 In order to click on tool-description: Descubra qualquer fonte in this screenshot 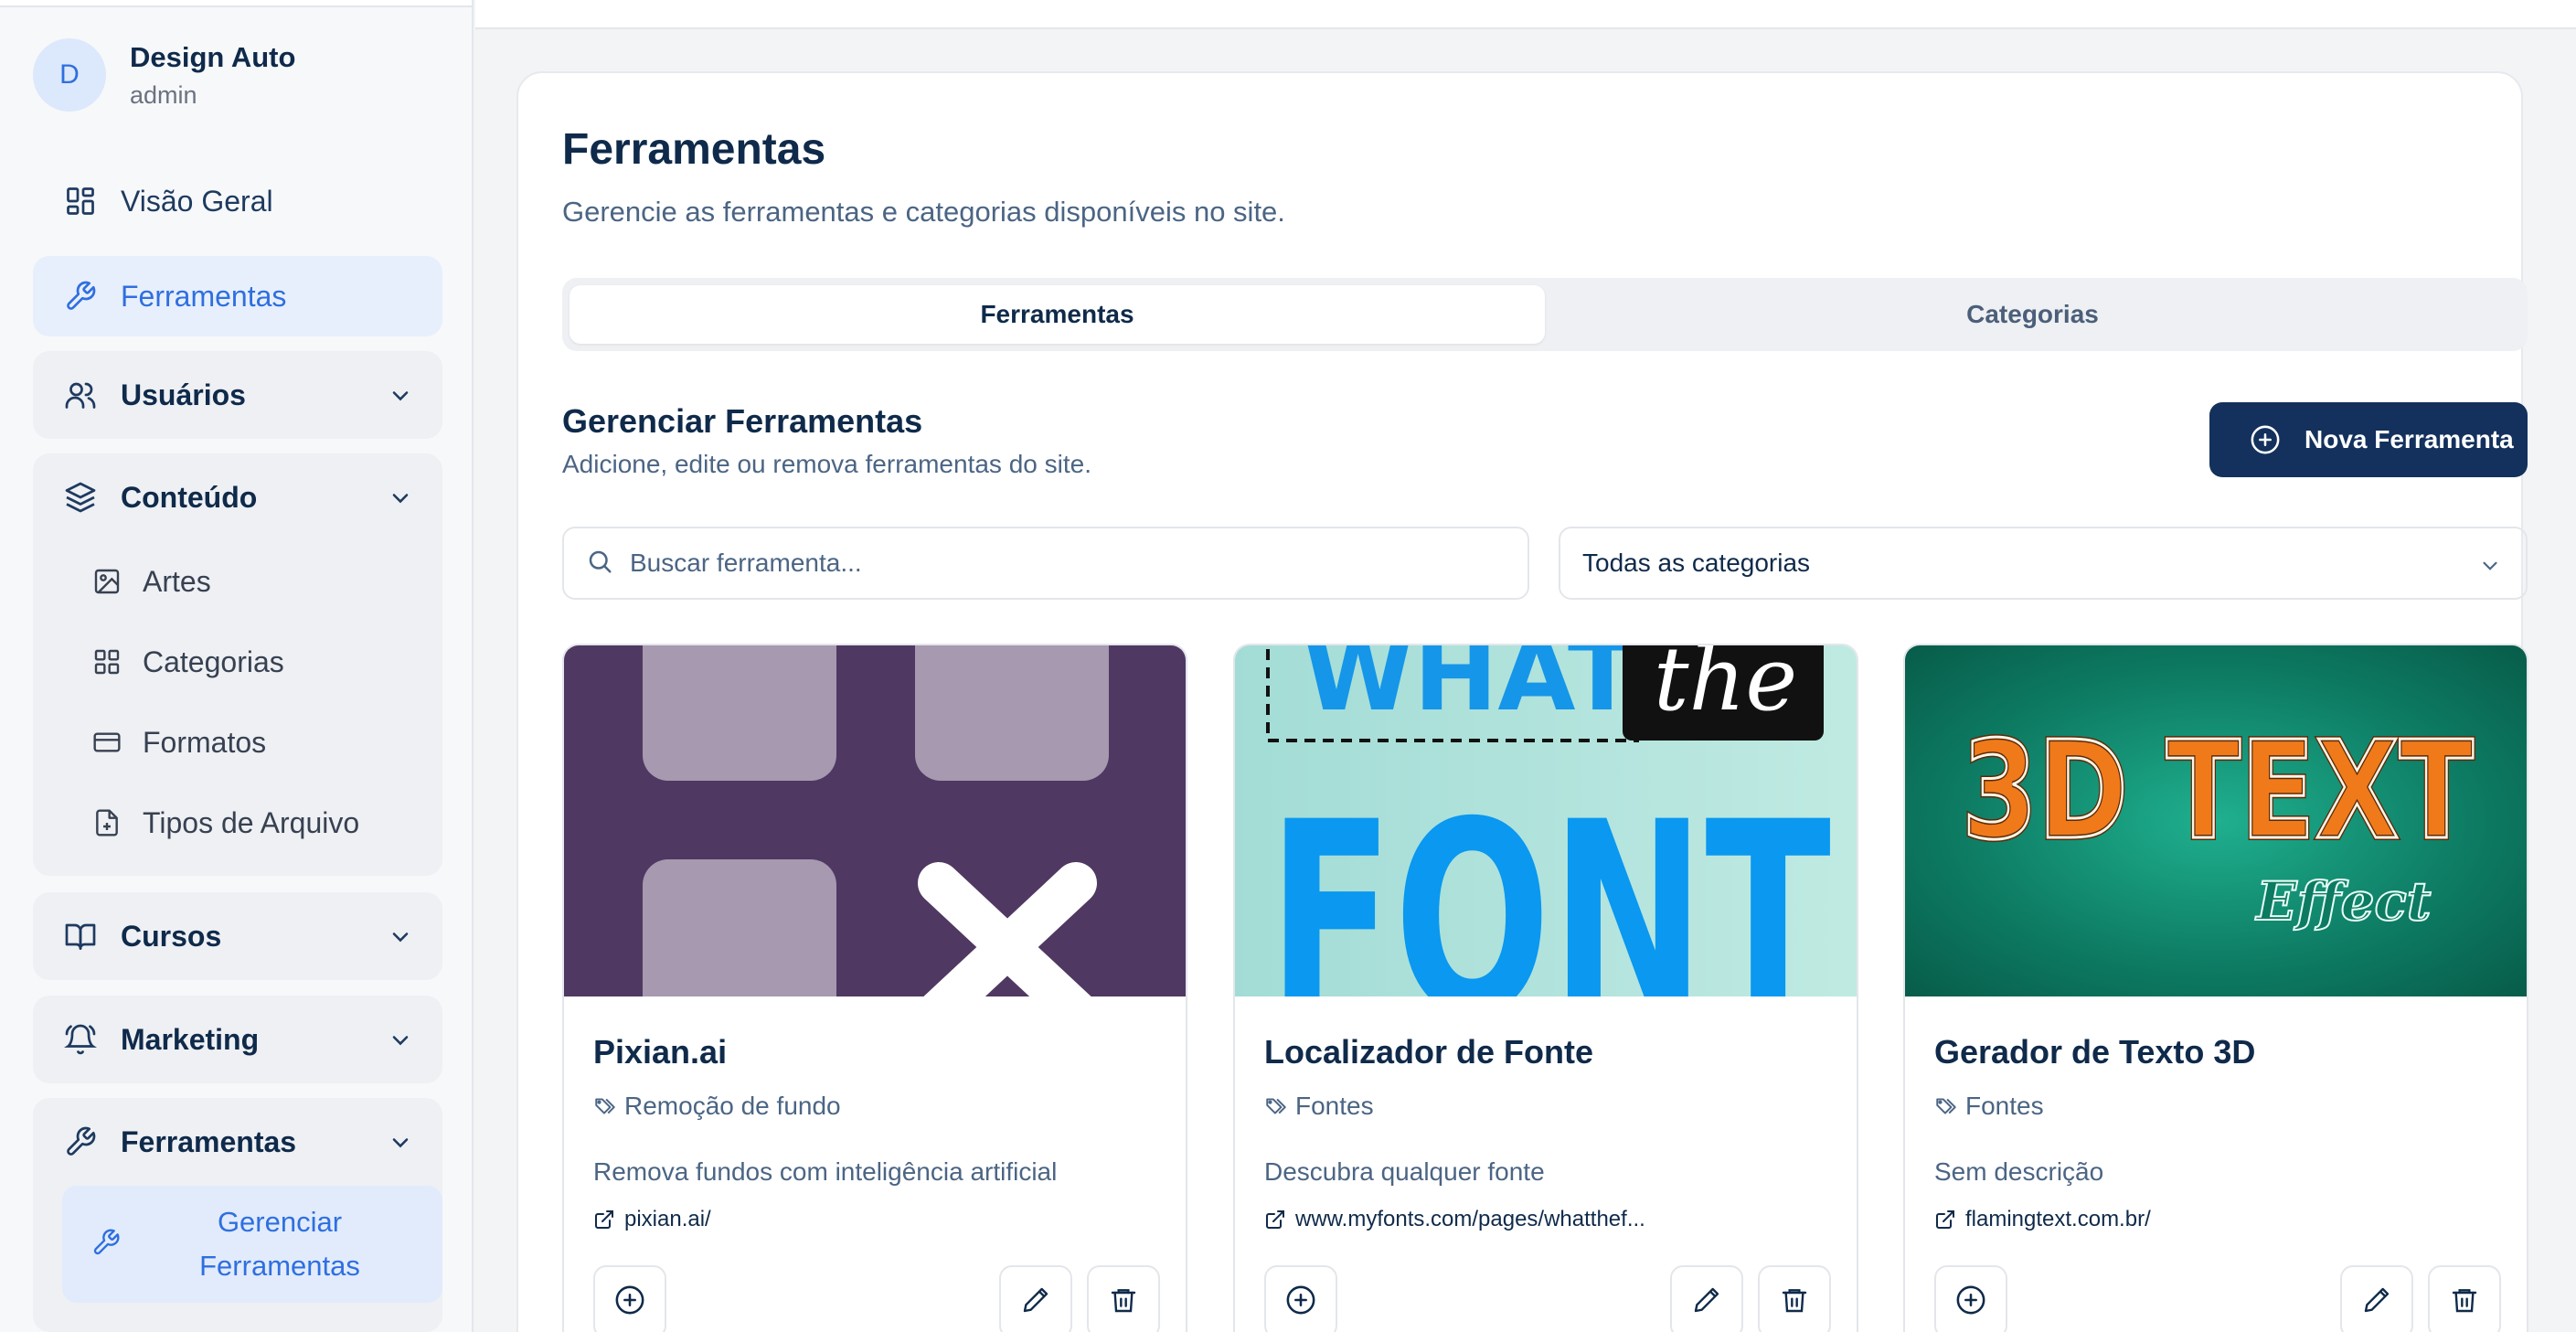, I will do `click(1404, 1171)`.